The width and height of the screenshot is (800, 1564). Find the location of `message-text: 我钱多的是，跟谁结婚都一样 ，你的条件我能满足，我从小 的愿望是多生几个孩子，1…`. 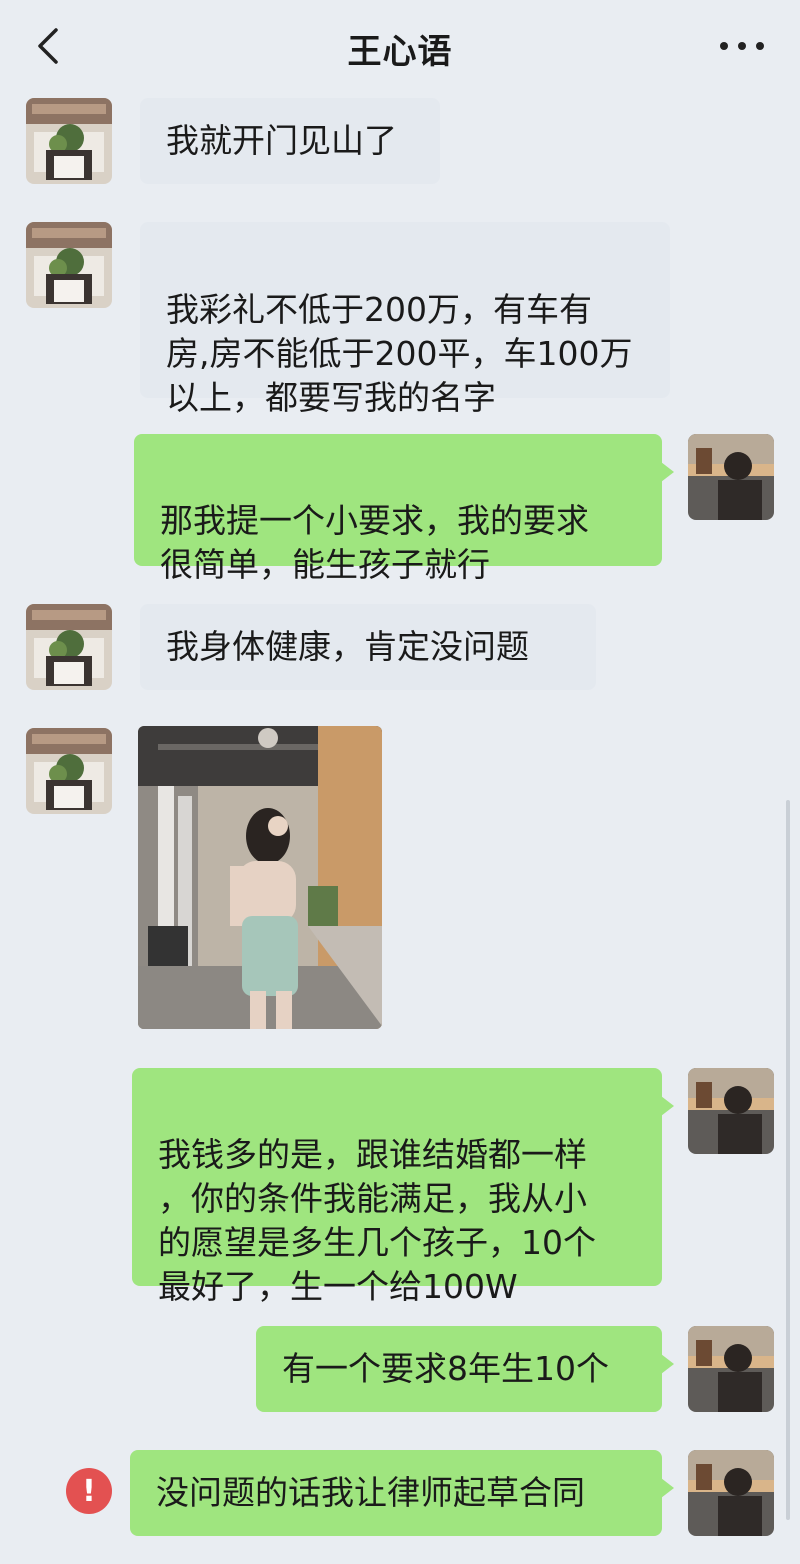

message-text: 我钱多的是，跟谁结婚都一样 ，你的条件我能满足，我从小 的愿望是多生几个孩子，1… is located at coordinates (377, 1220).